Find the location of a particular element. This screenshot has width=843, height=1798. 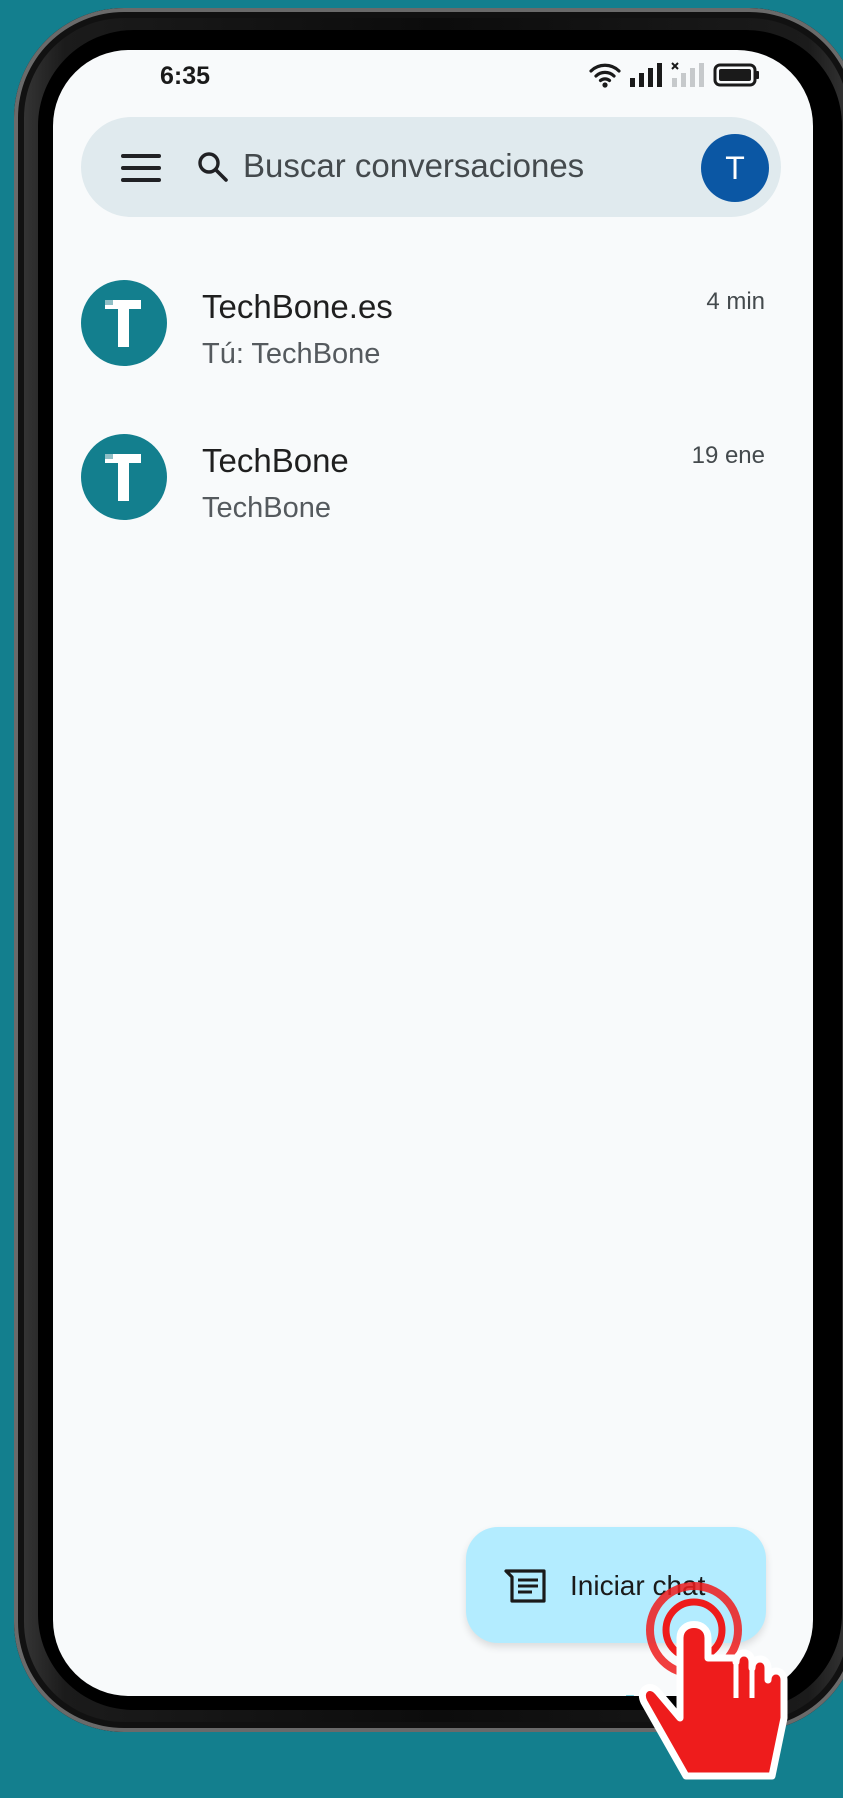

conversation-item: TechBone TechBone 19 ene is located at coordinates (433, 494).